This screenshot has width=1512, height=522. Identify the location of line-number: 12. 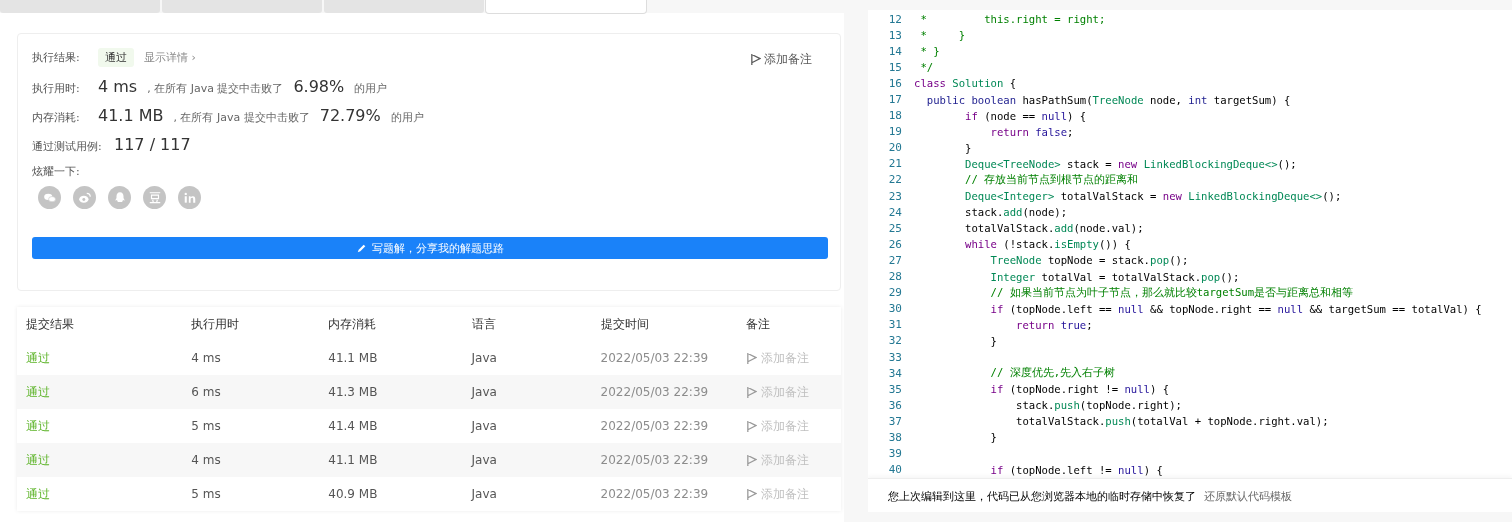
(895, 19).